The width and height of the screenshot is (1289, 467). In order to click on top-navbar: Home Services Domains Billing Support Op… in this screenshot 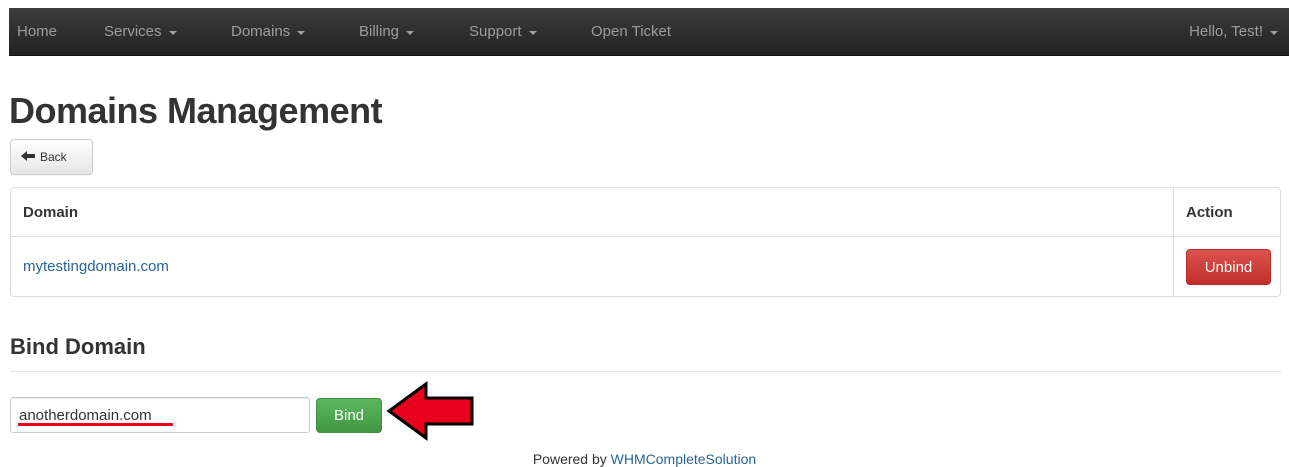, I will do `click(649, 32)`.